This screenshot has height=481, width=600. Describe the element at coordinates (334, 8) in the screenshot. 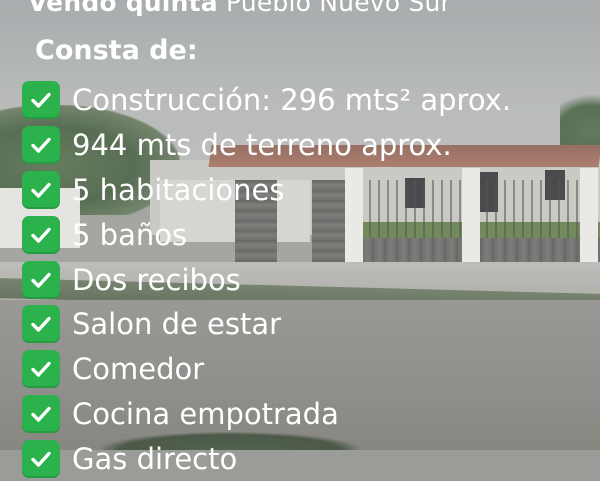

I see `listing-title-location: Pueblo Nuevo Sur` at that location.